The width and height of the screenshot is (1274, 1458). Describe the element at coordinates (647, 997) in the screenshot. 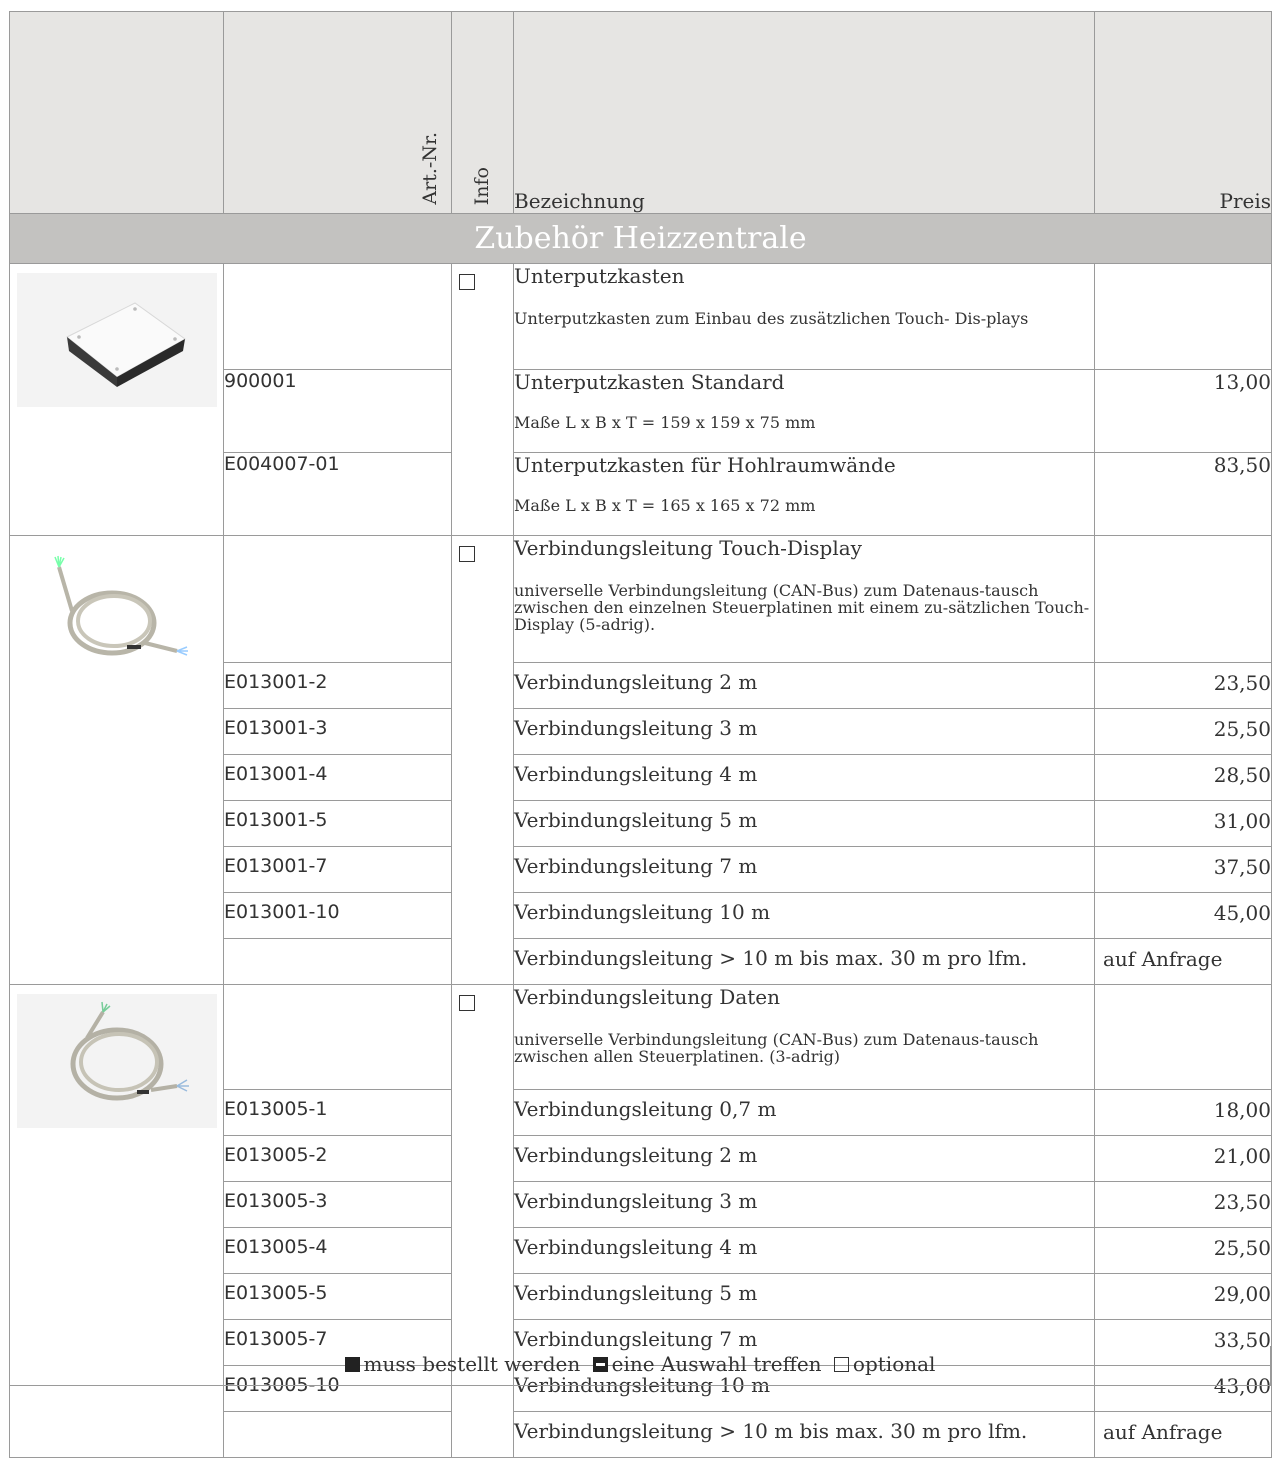

I see `group-title: Verbindungsleitung Daten` at that location.